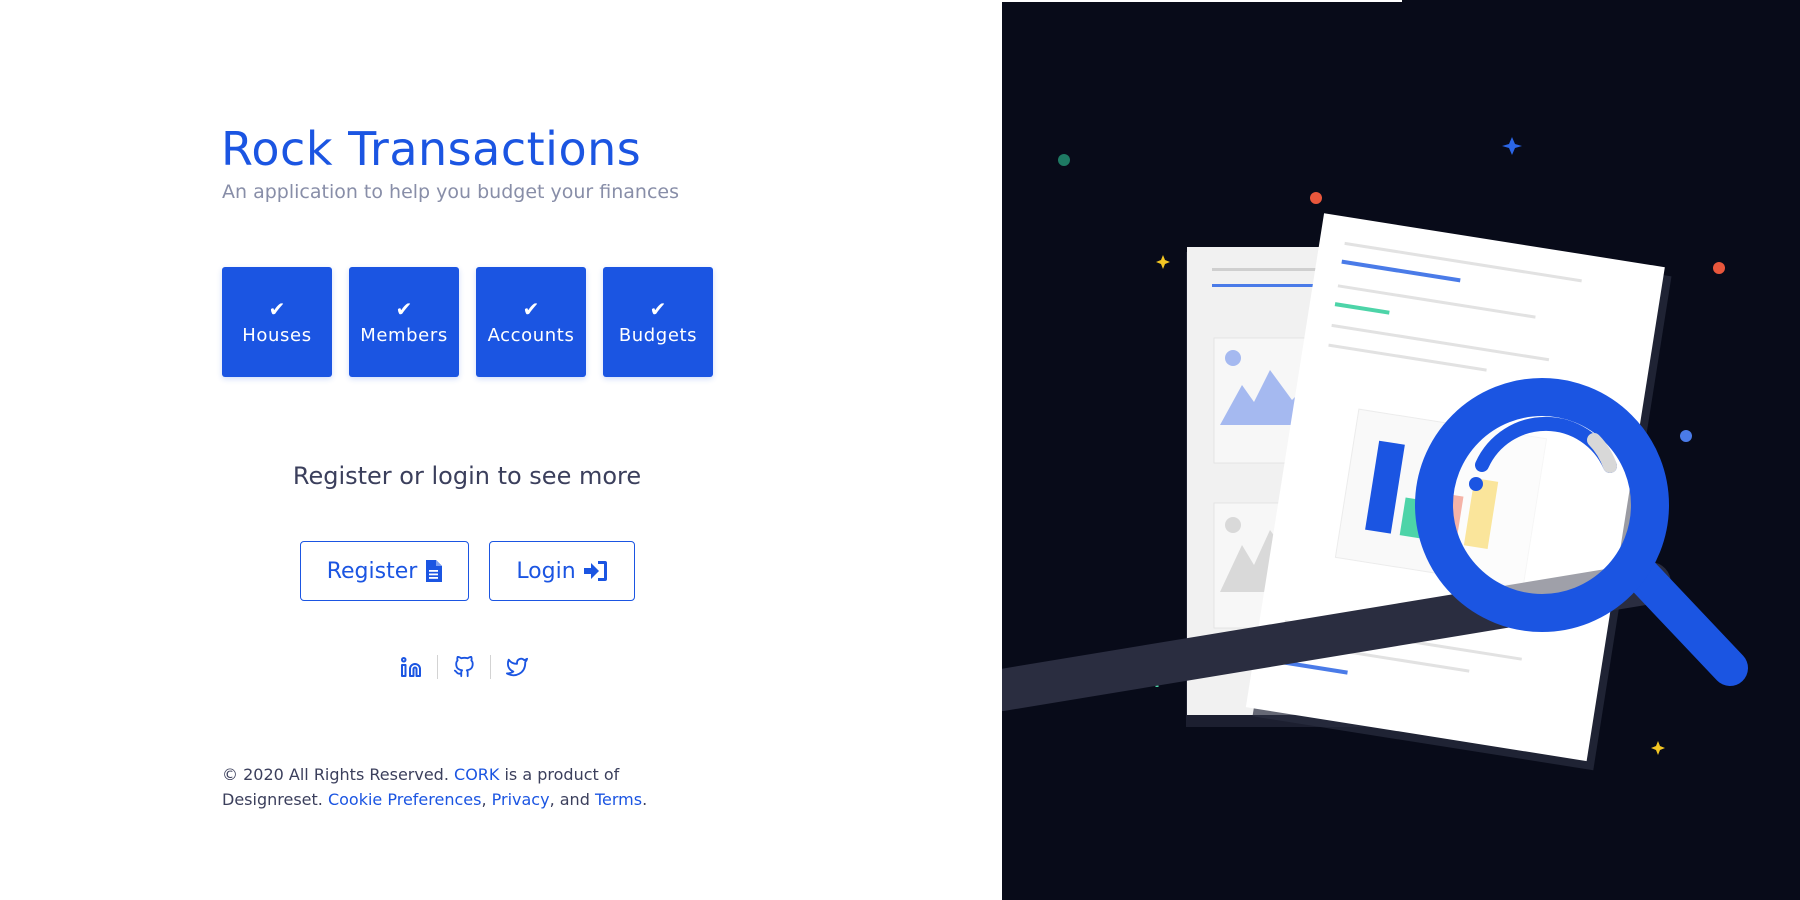 The width and height of the screenshot is (1800, 900). I want to click on register-button: Register, so click(384, 571).